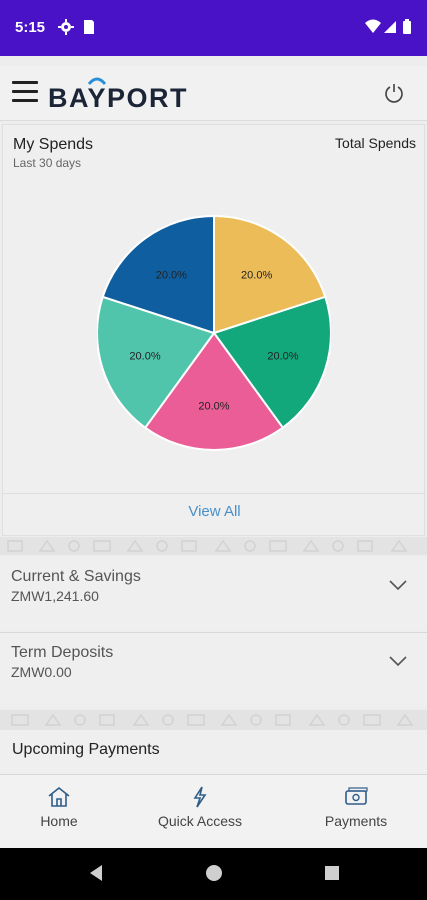 Image resolution: width=427 pixels, height=900 pixels. What do you see at coordinates (25, 92) in the screenshot?
I see `hamburger-icon` at bounding box center [25, 92].